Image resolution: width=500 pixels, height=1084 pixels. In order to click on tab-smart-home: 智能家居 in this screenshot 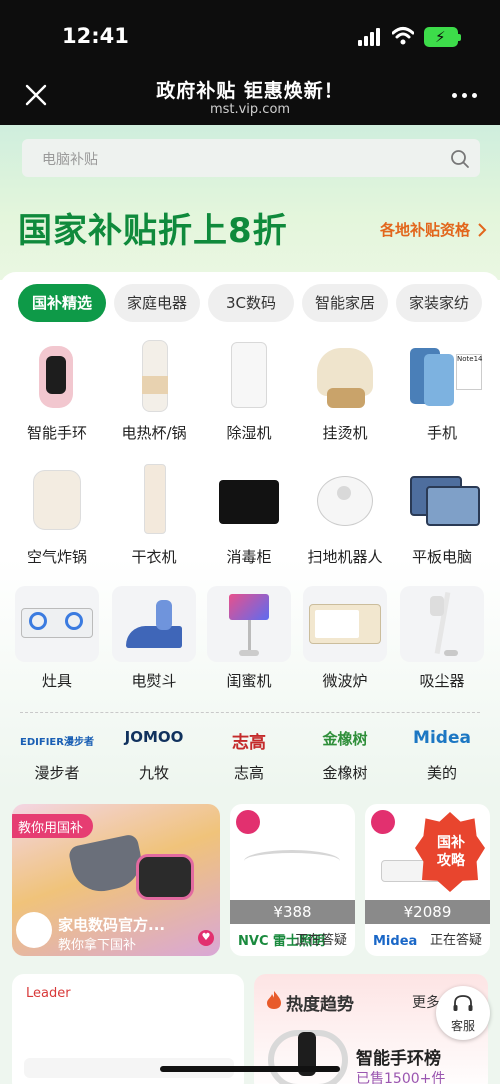, I will do `click(345, 303)`.